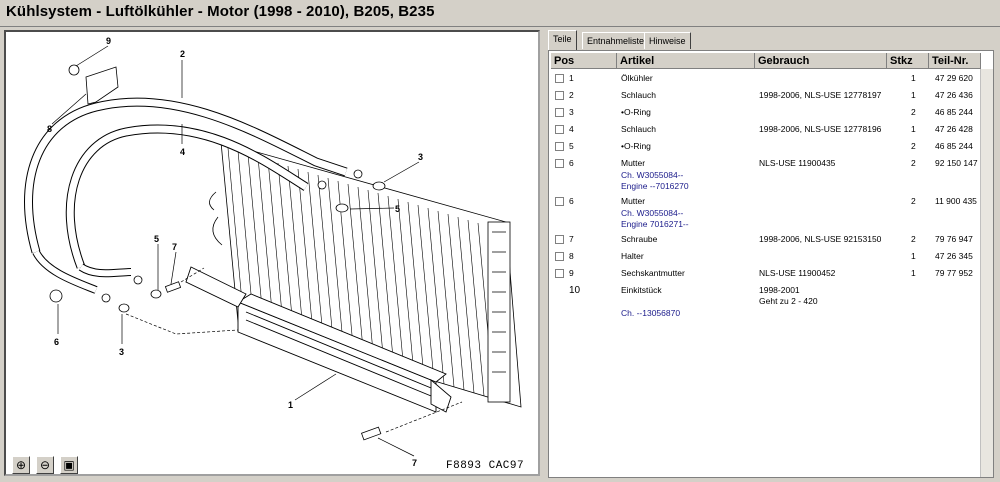  What do you see at coordinates (820, 129) in the screenshot?
I see `cell-gebrauch: 1998-2006, NLS-USE 12778196` at bounding box center [820, 129].